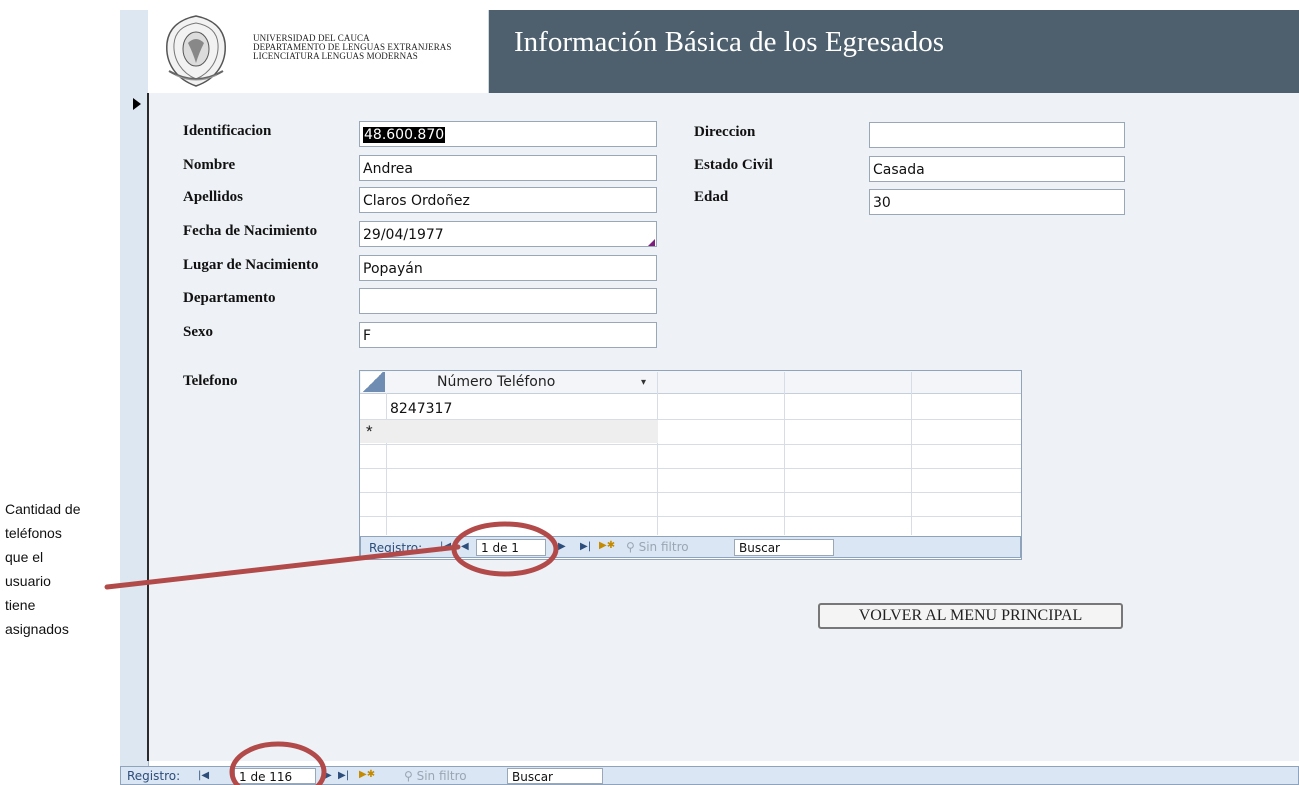  What do you see at coordinates (970, 616) in the screenshot?
I see `back-to-main-menu-button: VOLVER AL MENU PRINCIPAL` at bounding box center [970, 616].